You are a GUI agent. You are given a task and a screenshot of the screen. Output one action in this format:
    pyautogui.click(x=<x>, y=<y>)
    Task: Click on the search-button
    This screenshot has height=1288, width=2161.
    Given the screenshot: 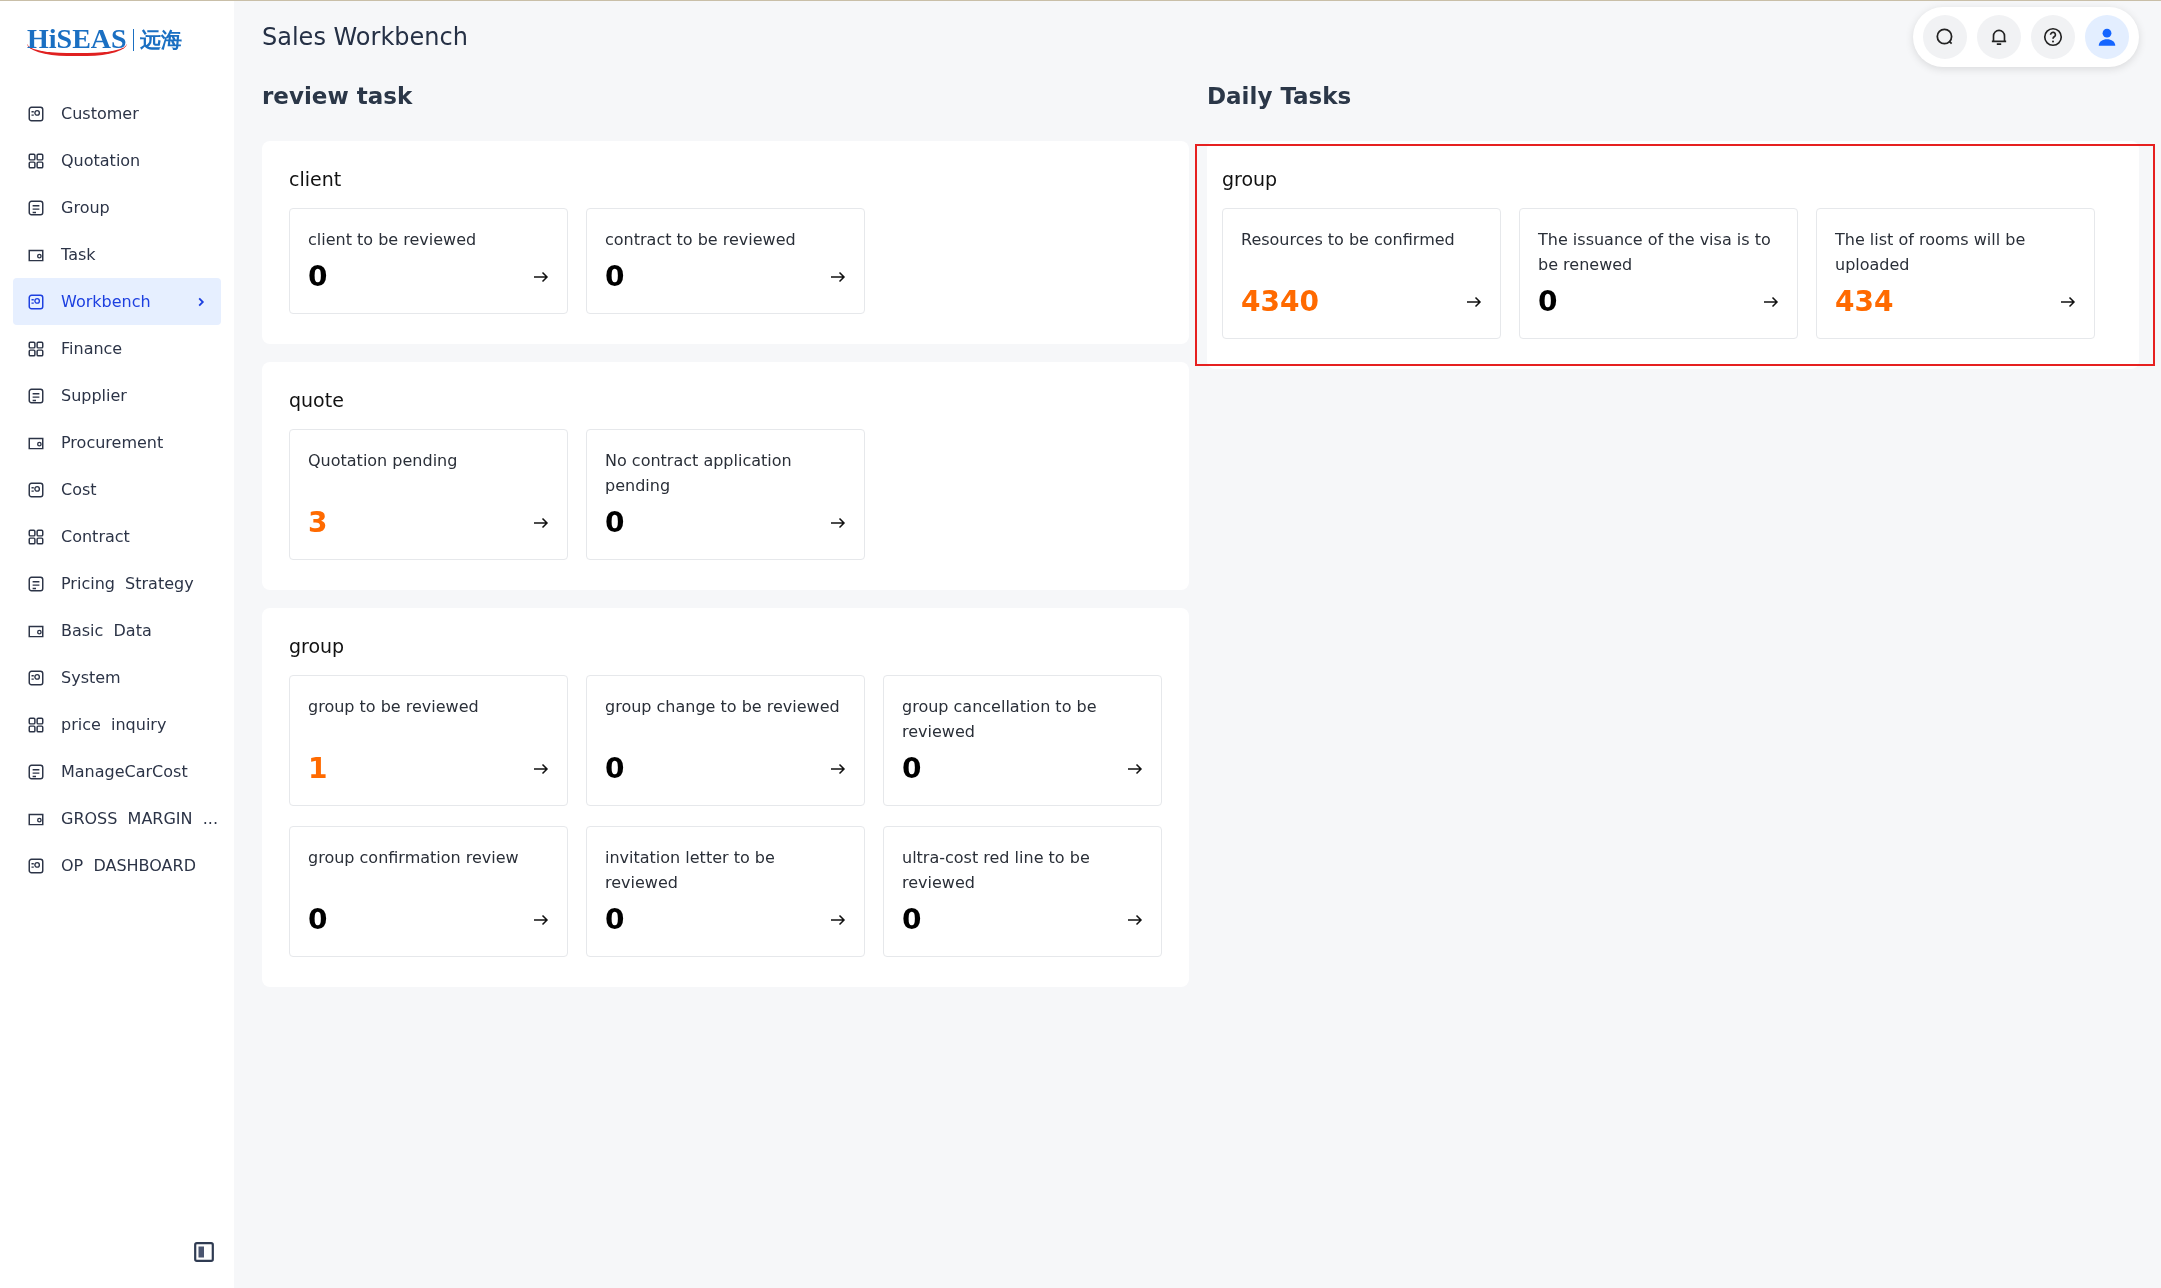 What is the action you would take?
    pyautogui.click(x=1945, y=37)
    